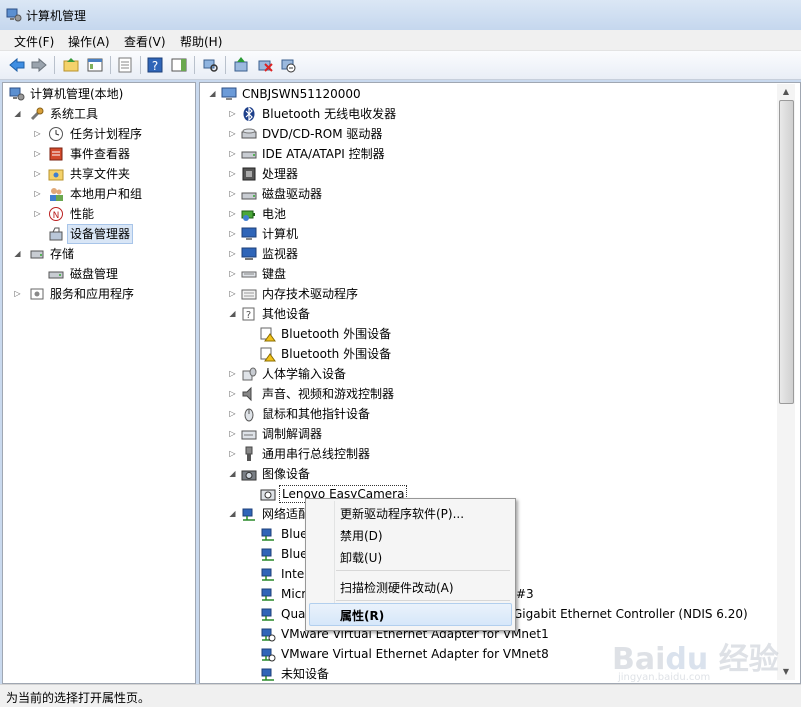 This screenshot has height=707, width=801. I want to click on vertical-scrollbar: ▲ ▼, so click(786, 382).